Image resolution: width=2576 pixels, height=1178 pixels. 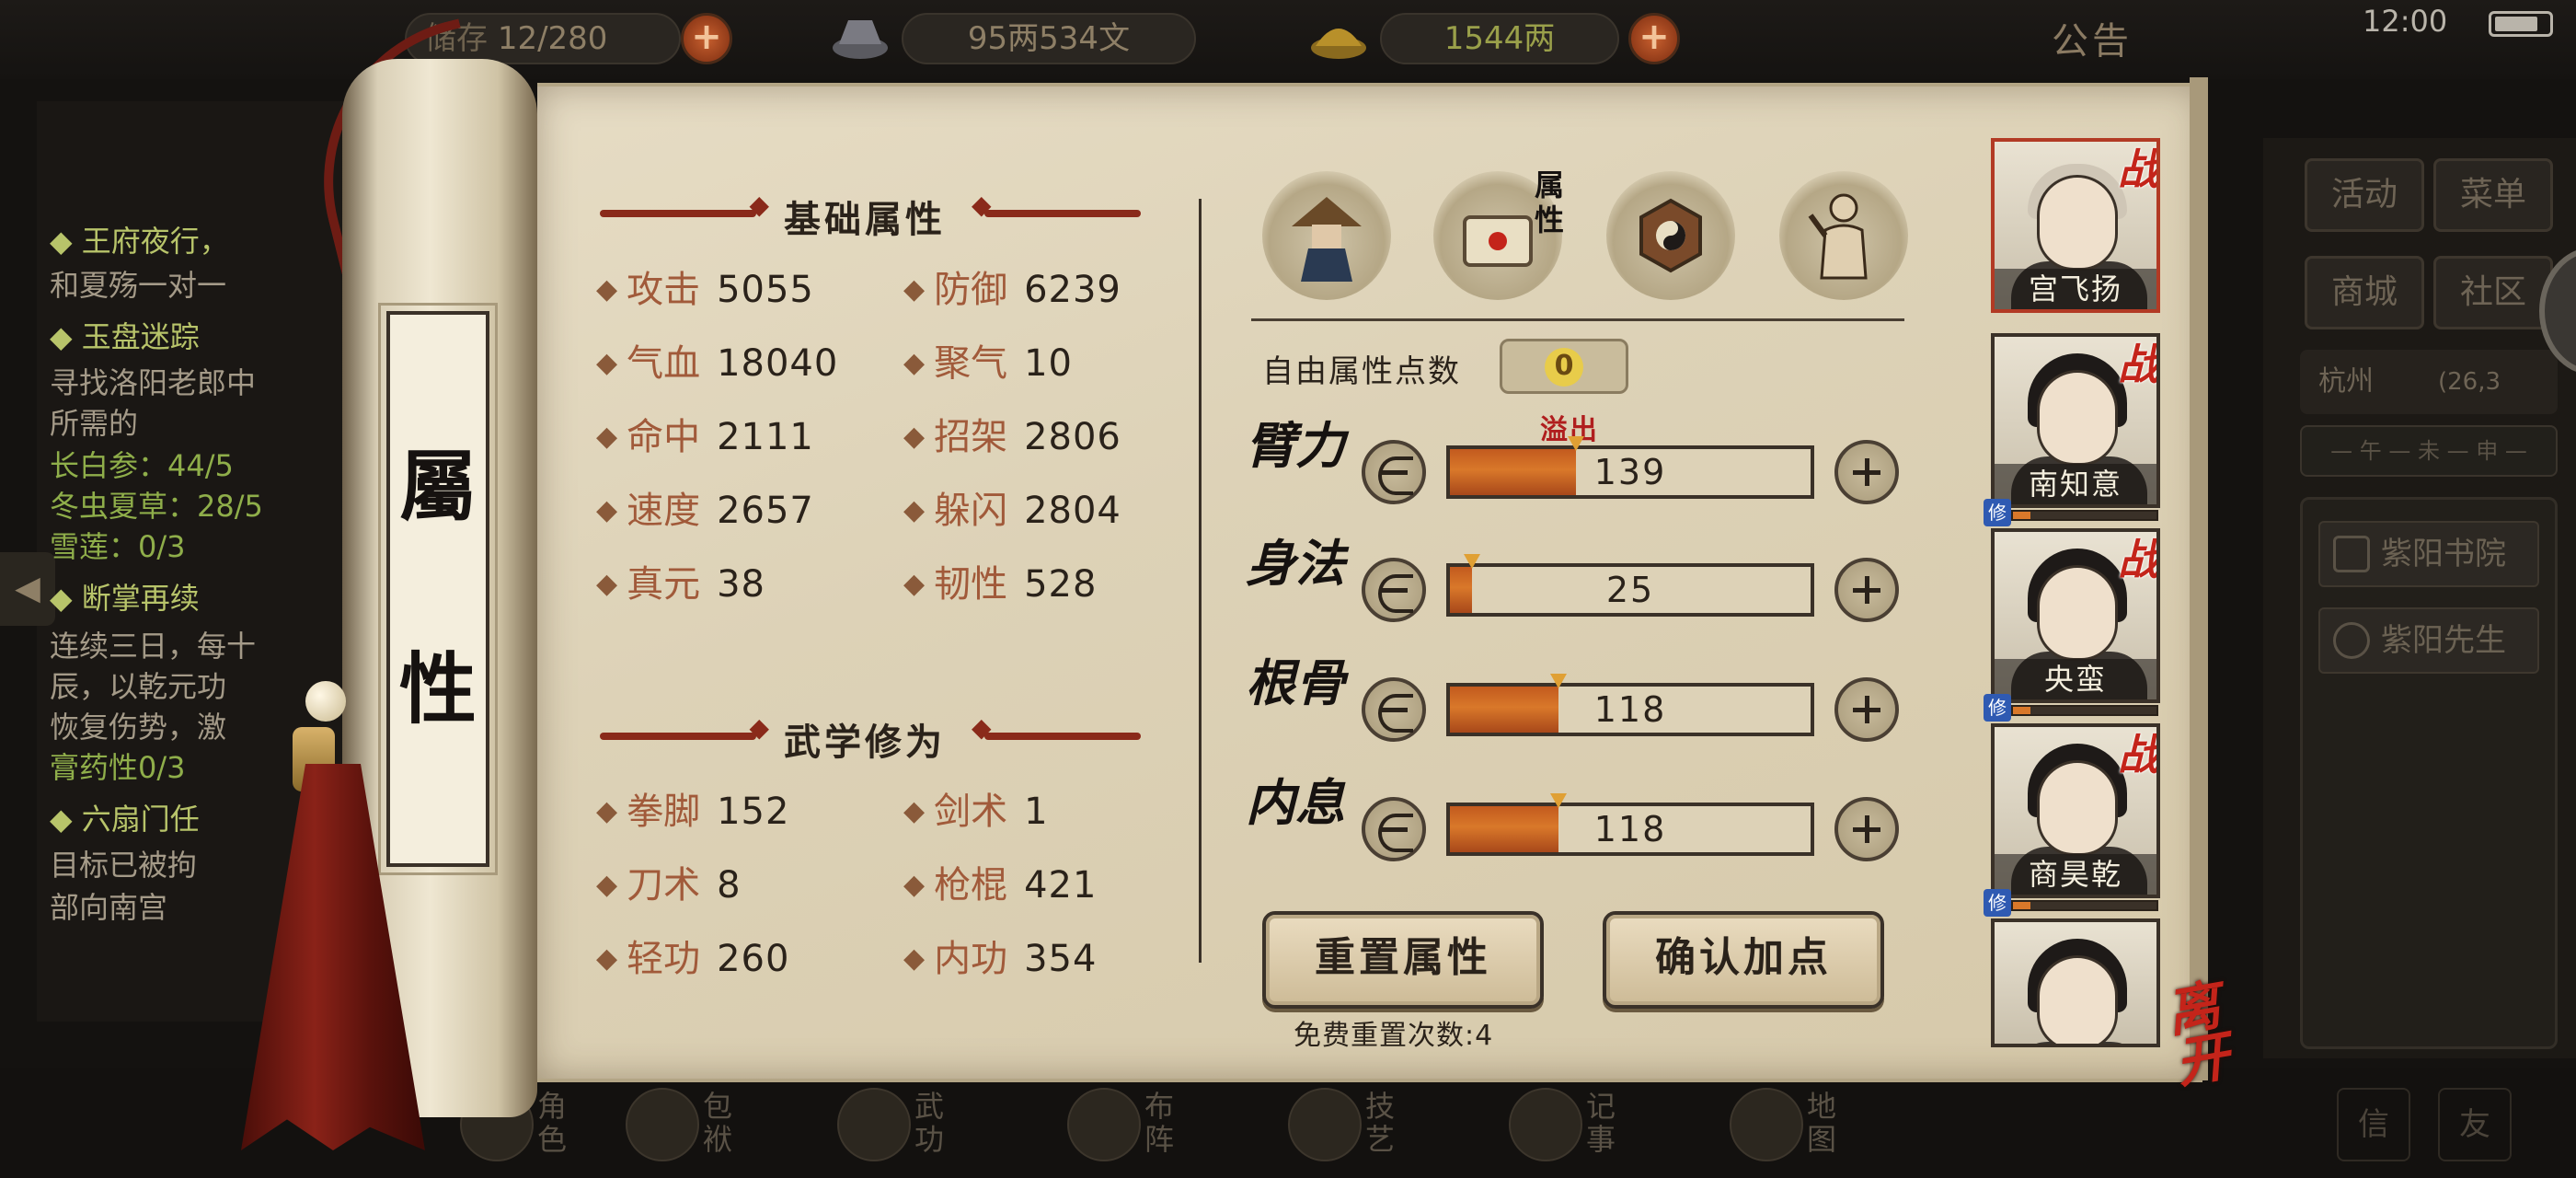 I want to click on map-item-master: 紫阳先生, so click(x=2428, y=640).